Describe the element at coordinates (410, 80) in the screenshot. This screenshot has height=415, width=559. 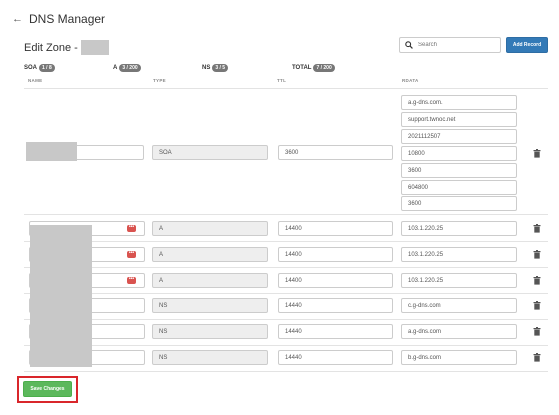
I see `column-header-rdata: RDATA` at that location.